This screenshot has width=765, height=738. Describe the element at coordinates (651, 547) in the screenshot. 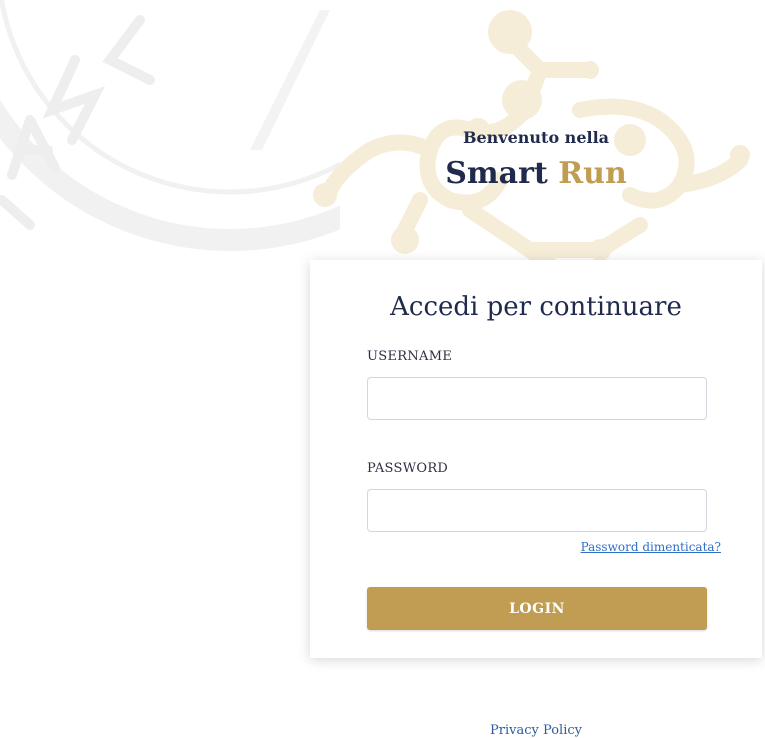

I see `forgot-password-link: Password dimenticata?` at that location.